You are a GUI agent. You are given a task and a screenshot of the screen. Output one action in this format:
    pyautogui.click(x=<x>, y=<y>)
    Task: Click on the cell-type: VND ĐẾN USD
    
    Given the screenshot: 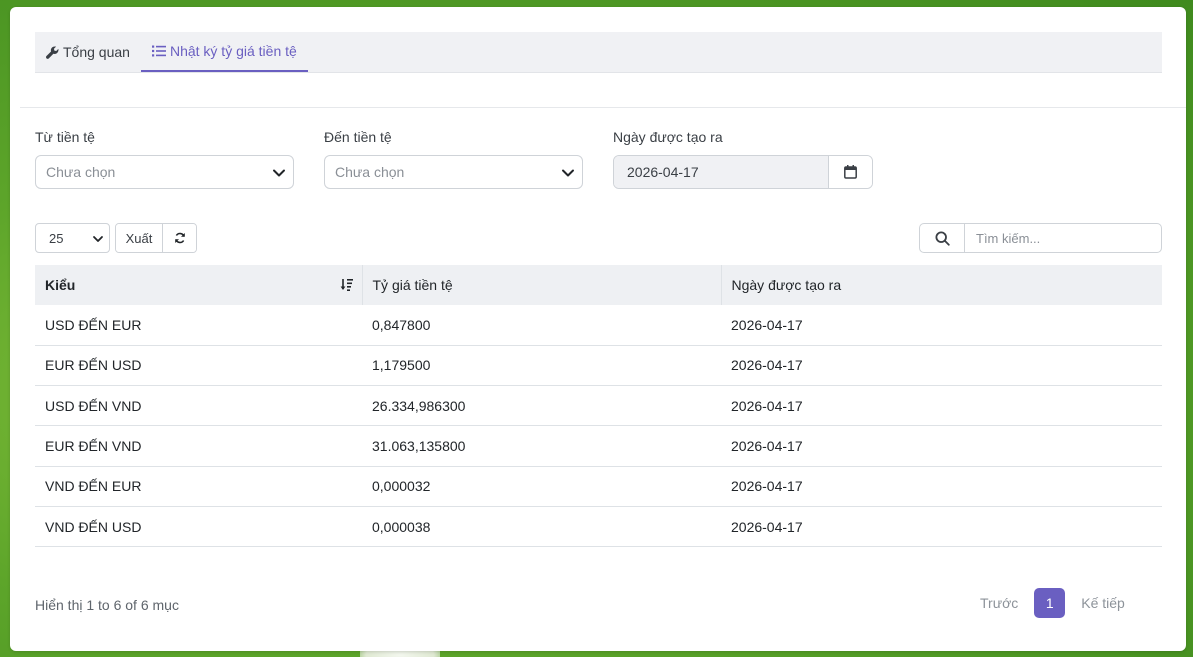 What is the action you would take?
    pyautogui.click(x=93, y=526)
    